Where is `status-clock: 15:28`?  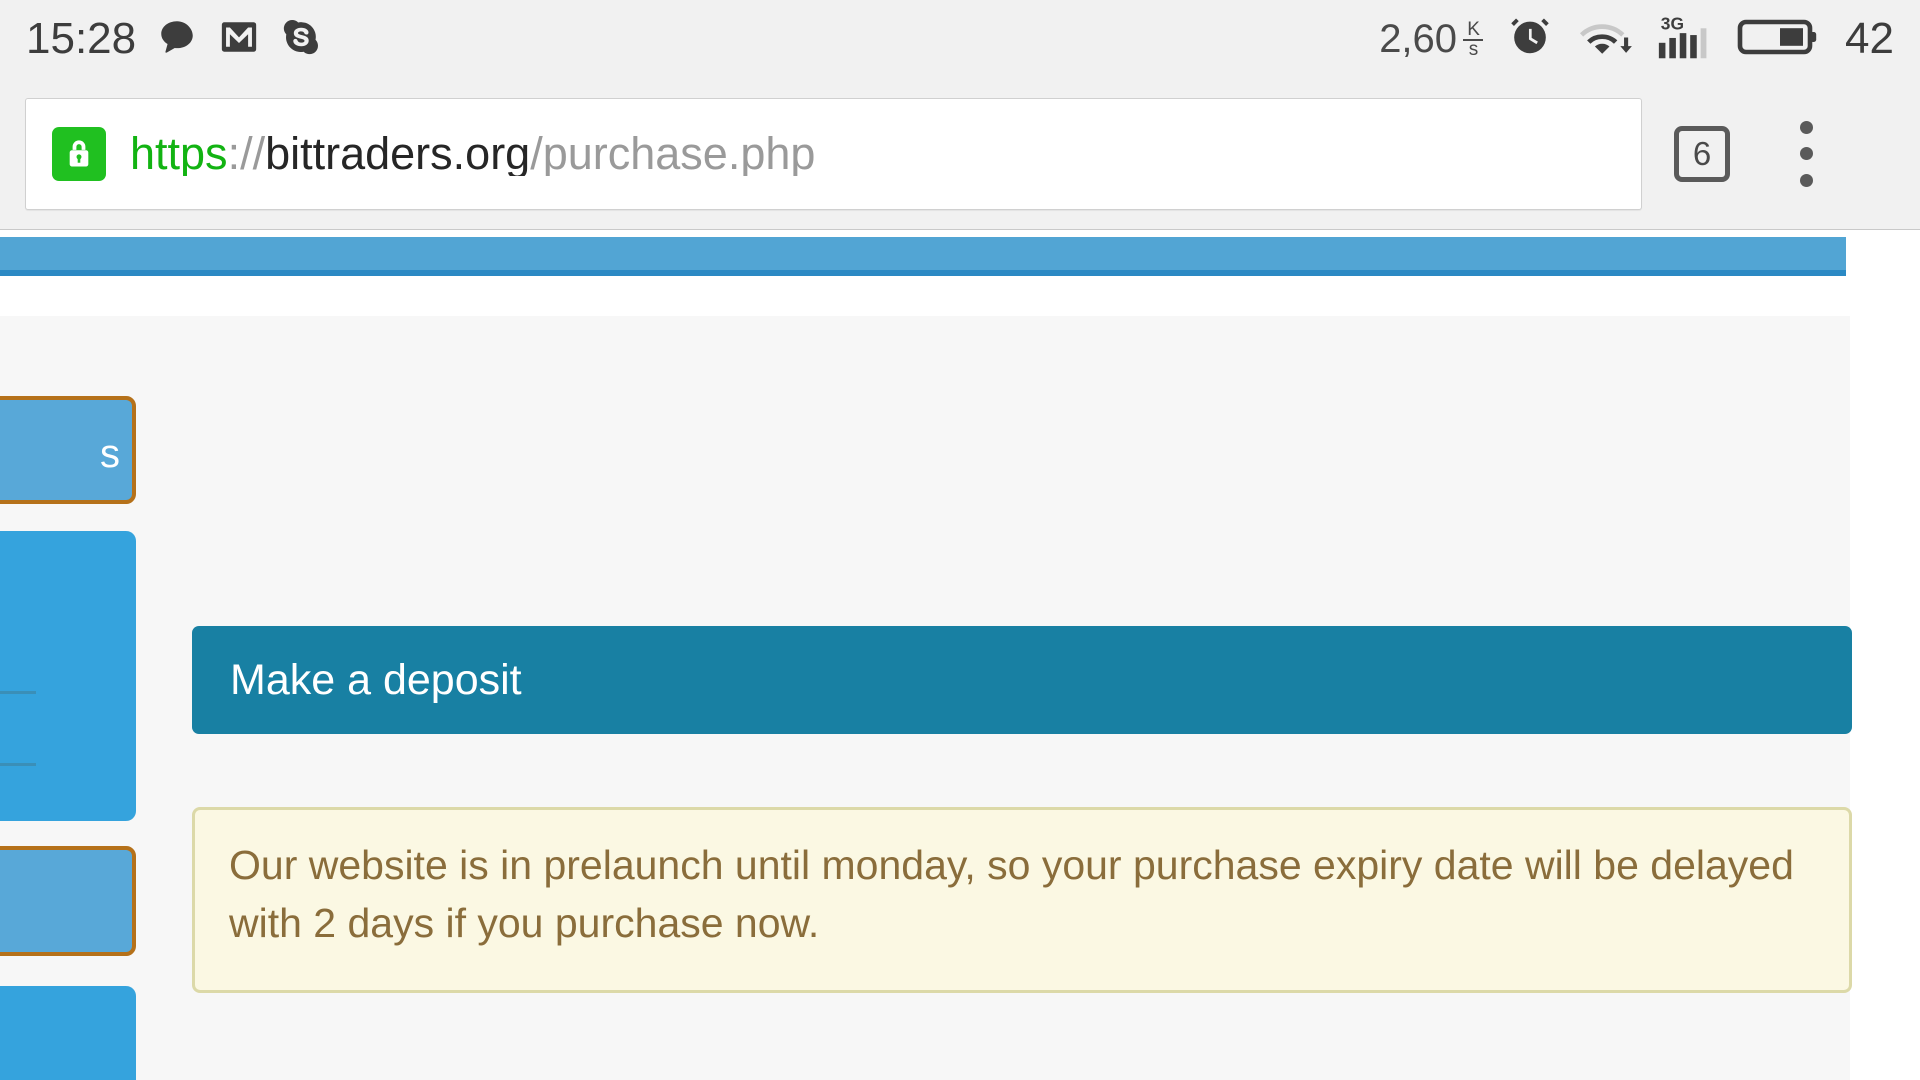
status-clock: 15:28 is located at coordinates (81, 38).